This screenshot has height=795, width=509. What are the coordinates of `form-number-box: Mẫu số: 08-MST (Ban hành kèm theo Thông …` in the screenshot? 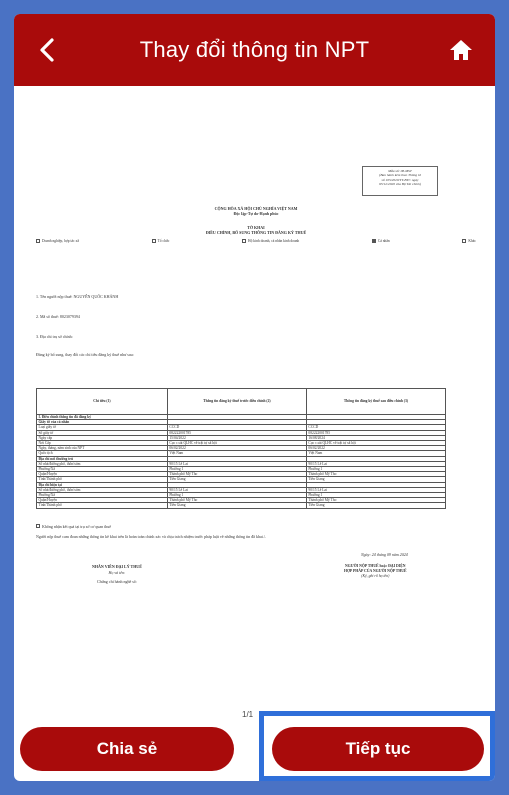 It's located at (400, 181).